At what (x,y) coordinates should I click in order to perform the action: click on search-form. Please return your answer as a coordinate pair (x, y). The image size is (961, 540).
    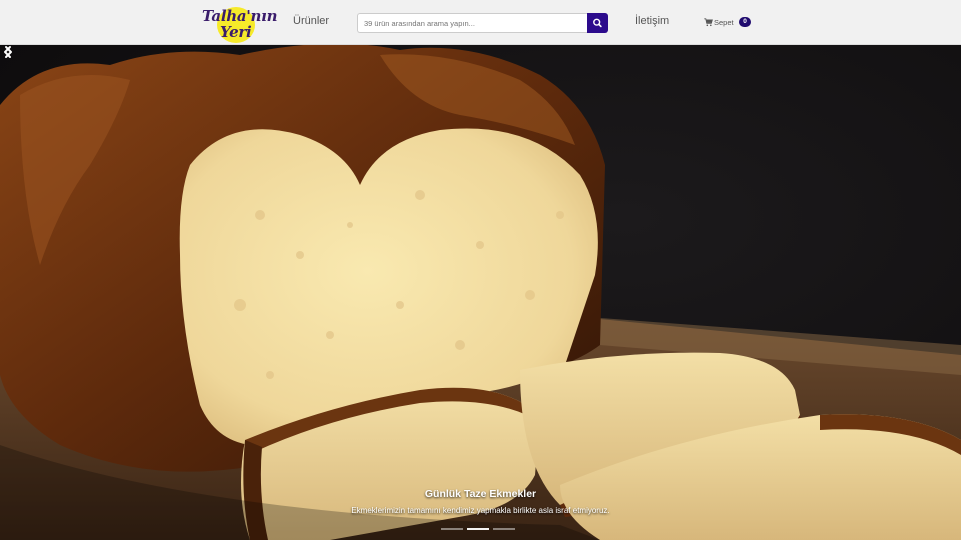
    Looking at the image, I should click on (482, 23).